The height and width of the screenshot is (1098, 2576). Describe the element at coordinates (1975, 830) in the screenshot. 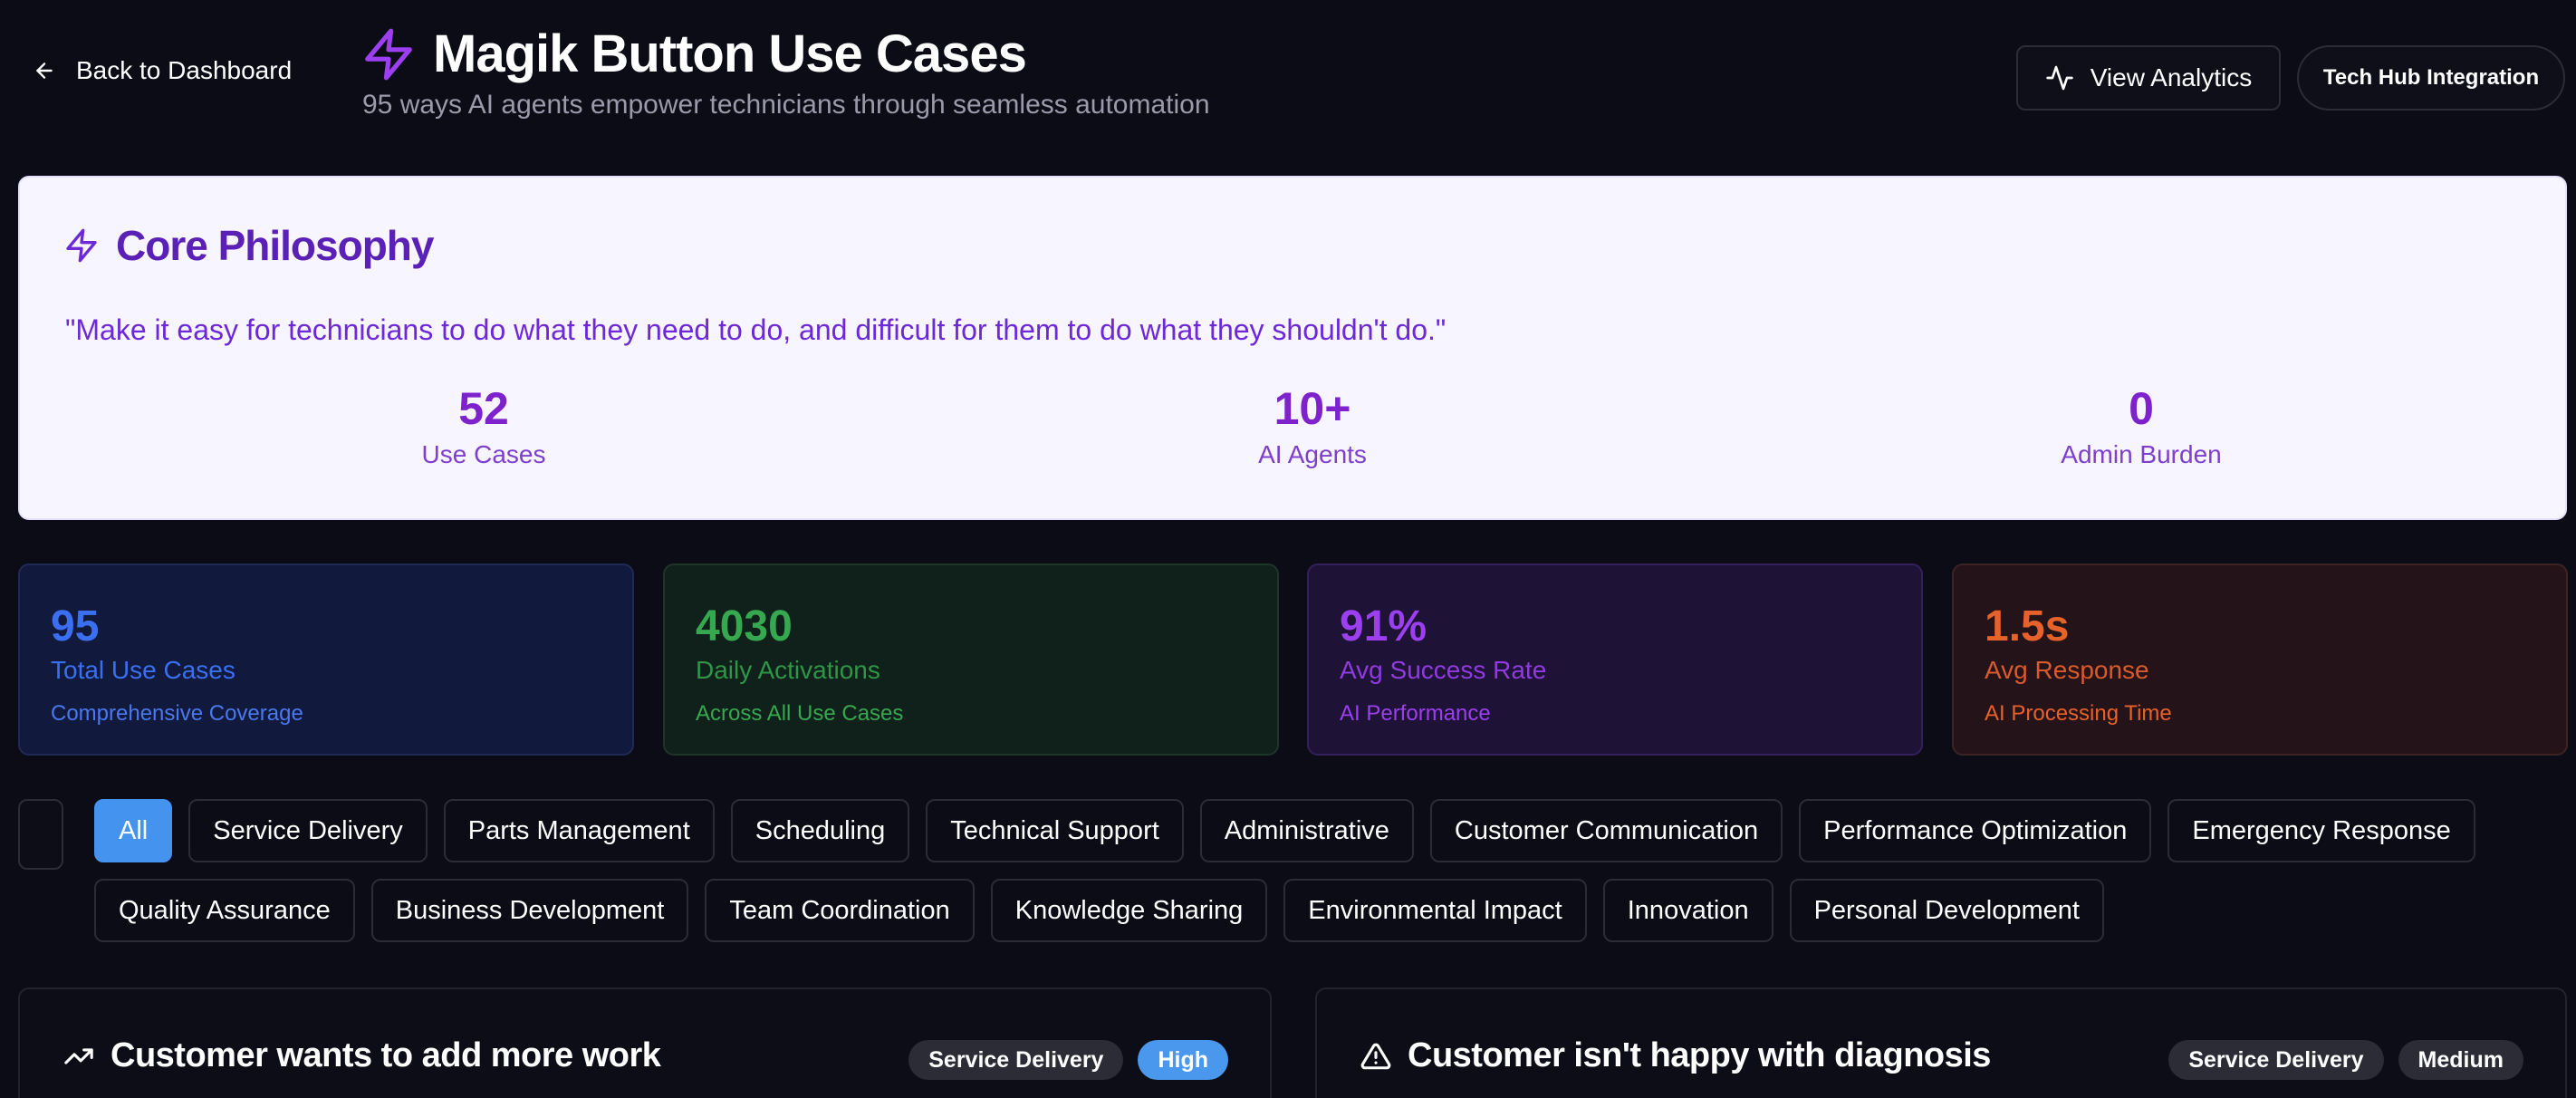

I see `filter-chip-performance-optimization: Performance Optimization` at that location.